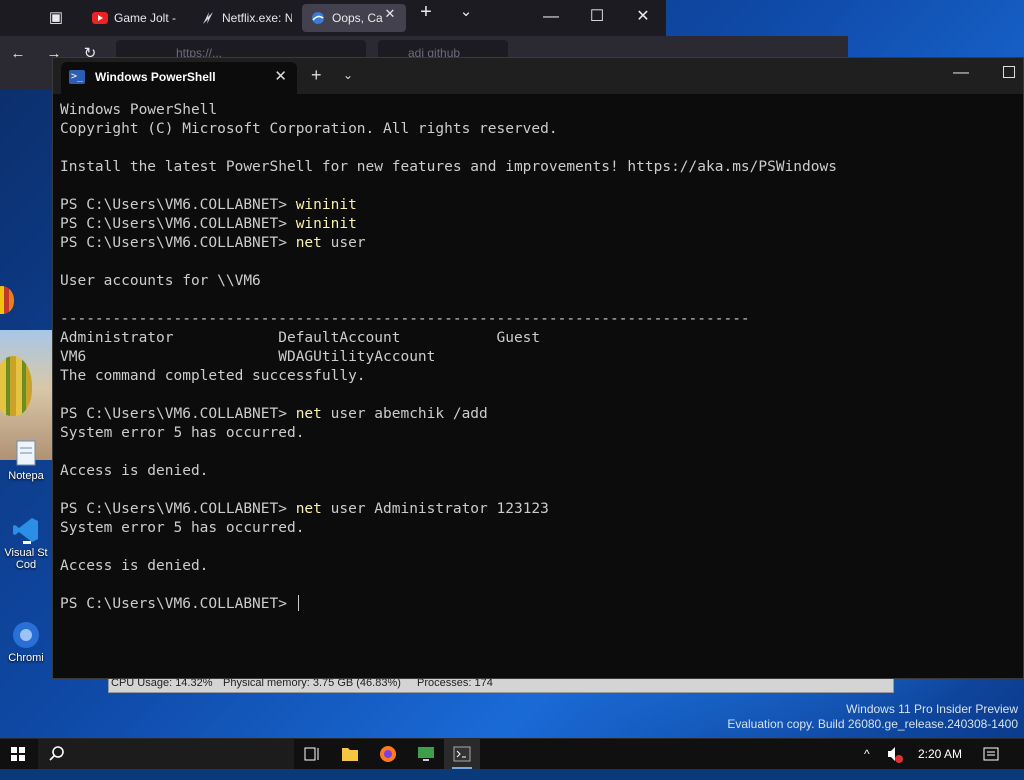  Describe the element at coordinates (100, 18) in the screenshot. I see `youtube-icon` at that location.